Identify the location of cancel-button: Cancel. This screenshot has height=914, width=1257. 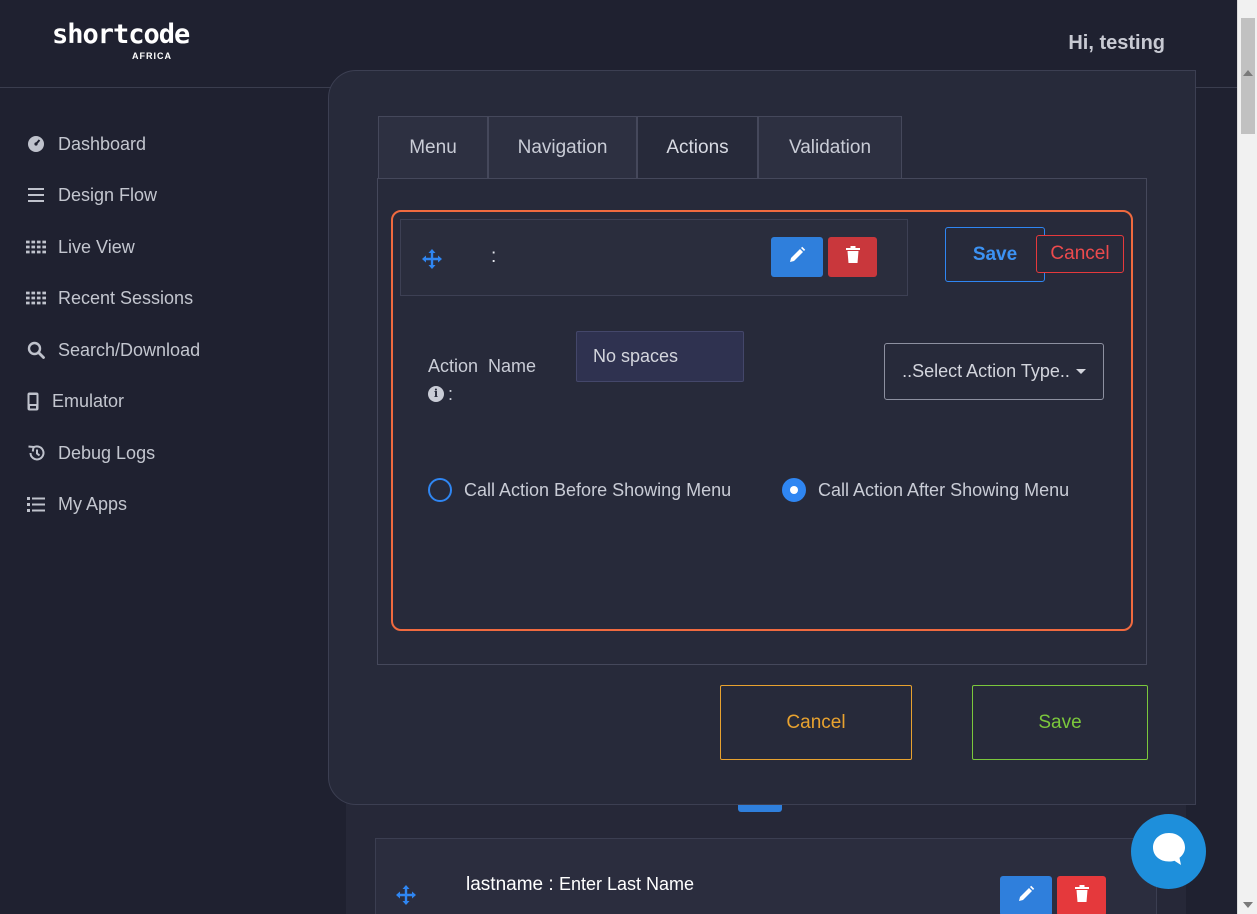
(816, 722).